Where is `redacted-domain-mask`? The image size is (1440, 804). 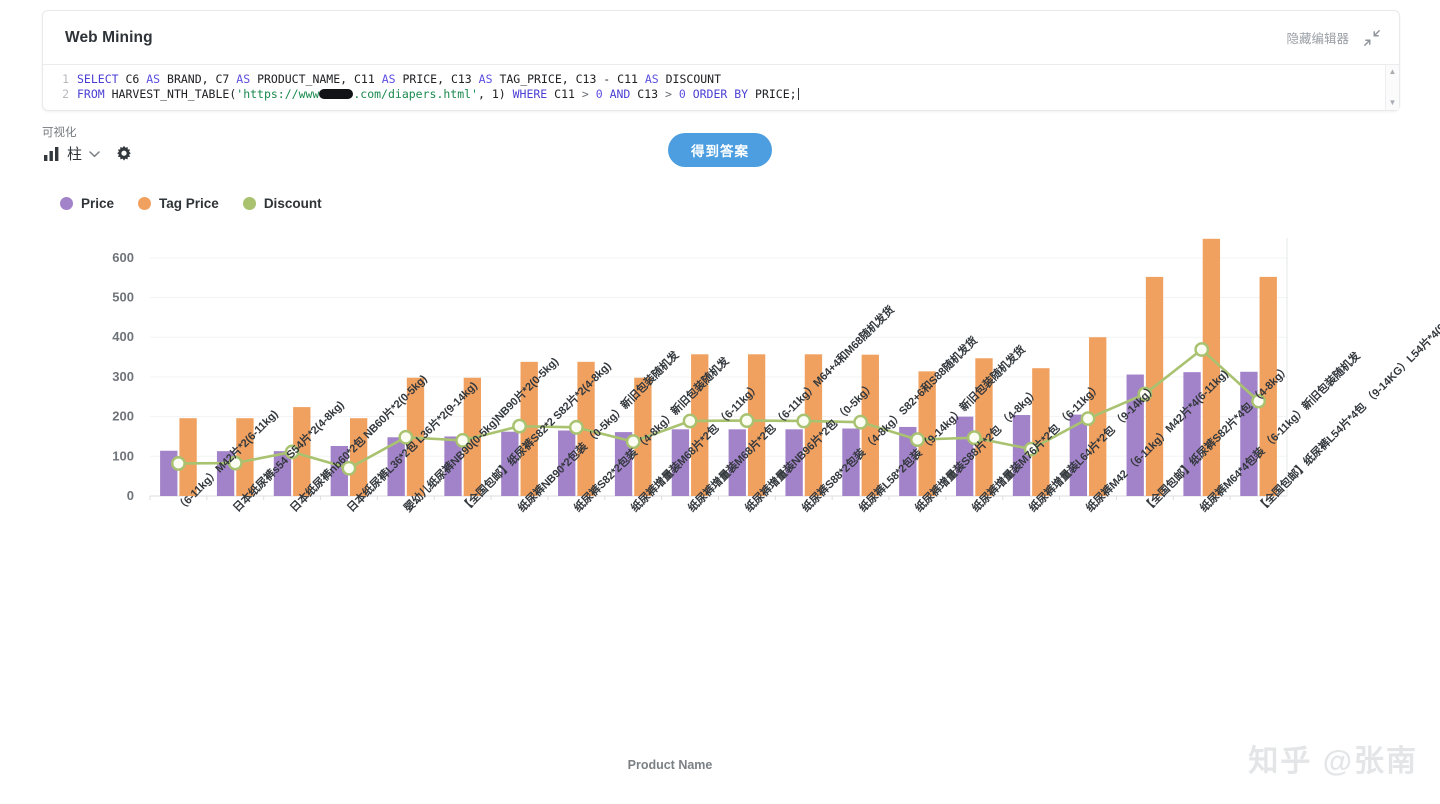 redacted-domain-mask is located at coordinates (336, 94).